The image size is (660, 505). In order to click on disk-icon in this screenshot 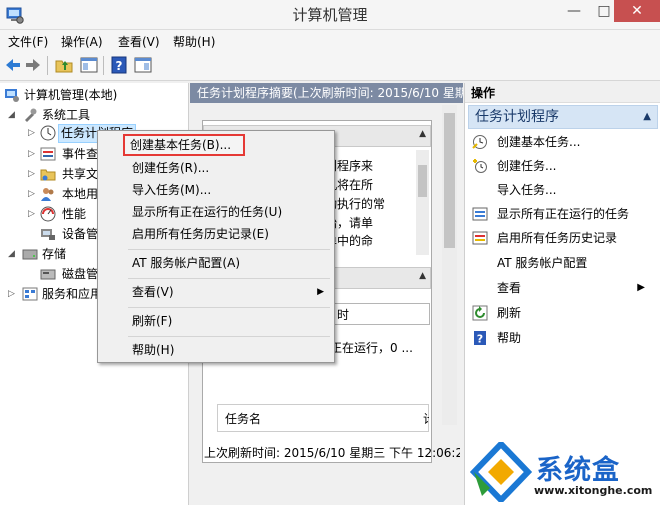, I will do `click(48, 274)`.